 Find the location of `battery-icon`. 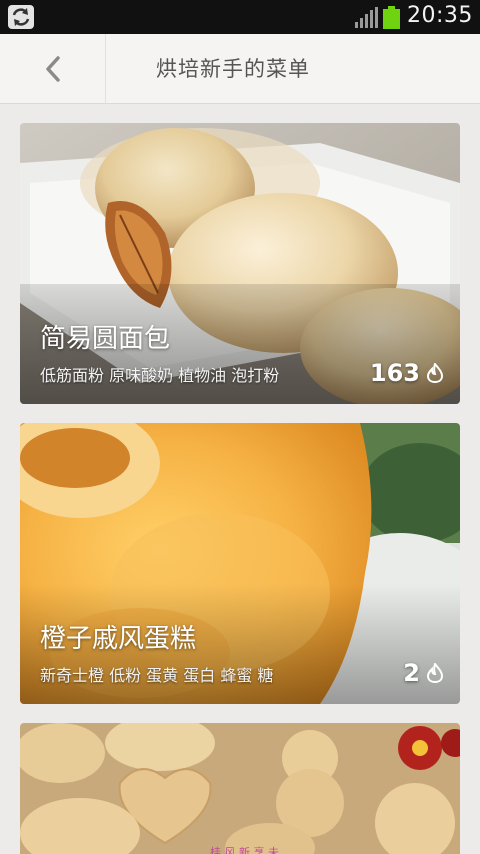

battery-icon is located at coordinates (391, 17).